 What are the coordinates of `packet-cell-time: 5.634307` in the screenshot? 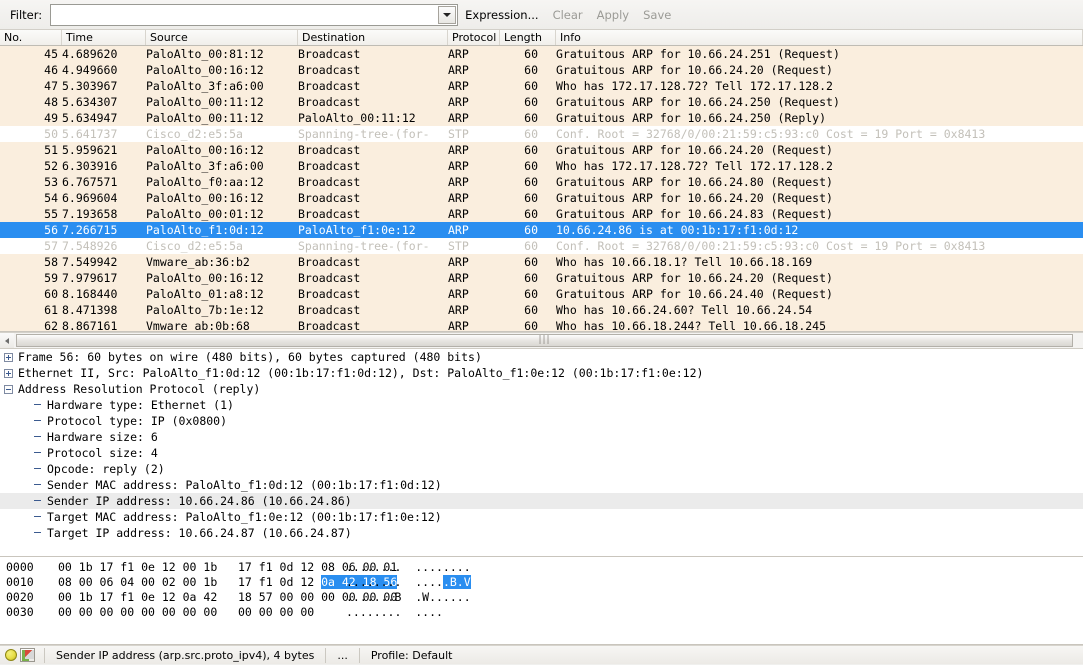 It's located at (90, 102).